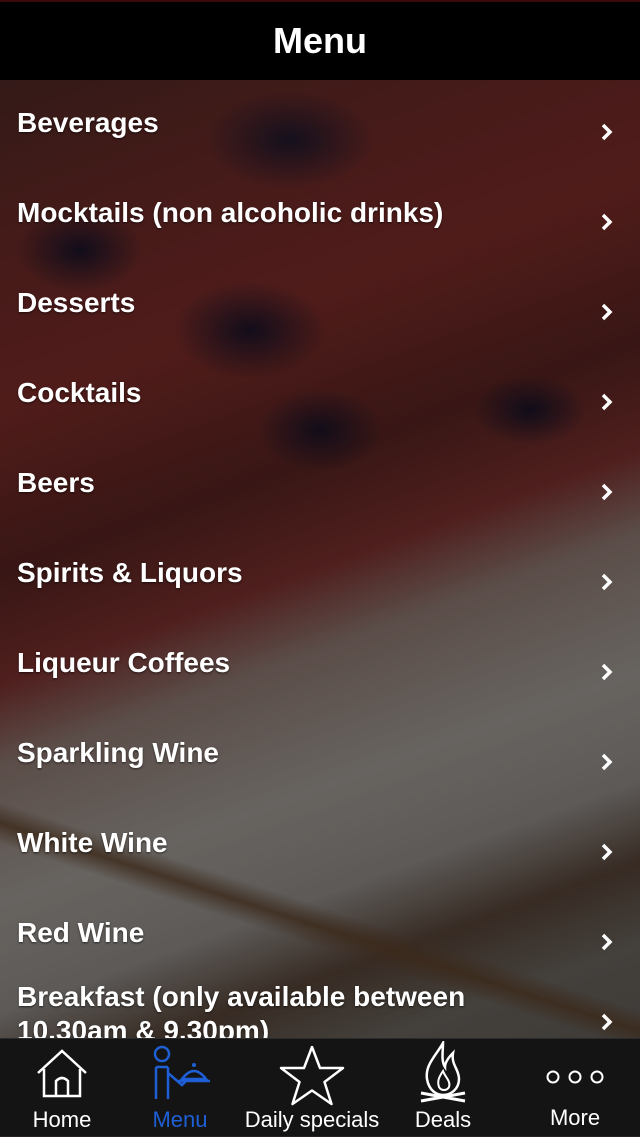  Describe the element at coordinates (230, 212) in the screenshot. I see `menu-item-label: Mocktails (non alcoholic drinks)` at that location.